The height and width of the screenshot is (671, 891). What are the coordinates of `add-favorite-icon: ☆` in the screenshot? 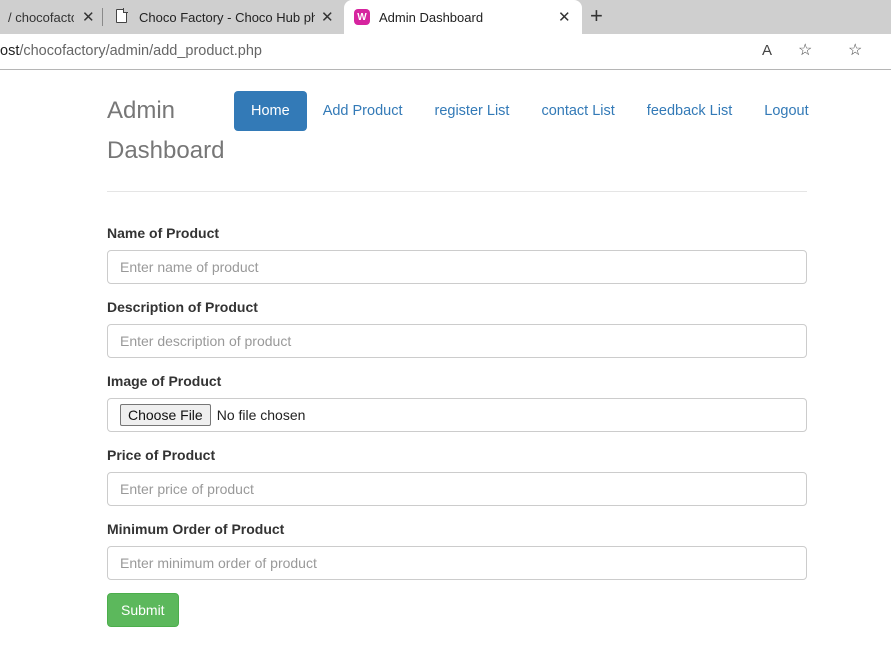 It's located at (805, 50).